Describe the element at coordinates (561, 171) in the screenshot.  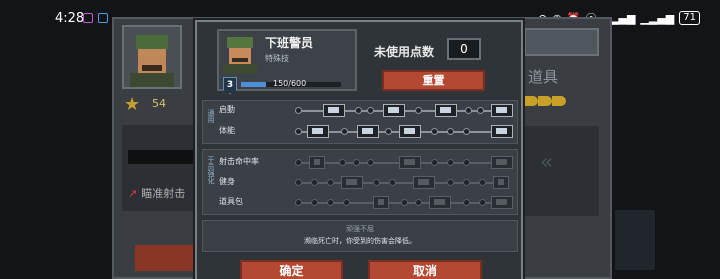
I see `background-right-panel` at that location.